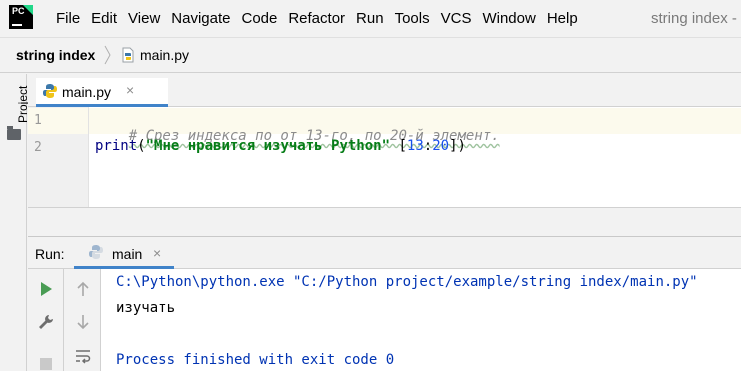 This screenshot has width=741, height=371. I want to click on menu-help: Help, so click(562, 18).